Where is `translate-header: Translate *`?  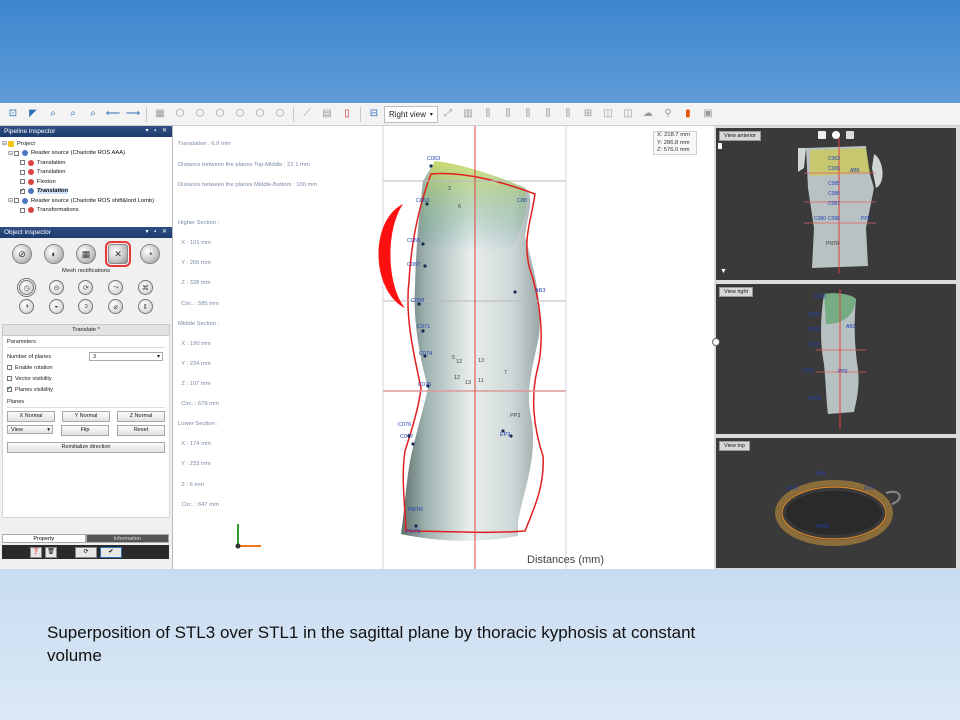 translate-header: Translate * is located at coordinates (86, 330).